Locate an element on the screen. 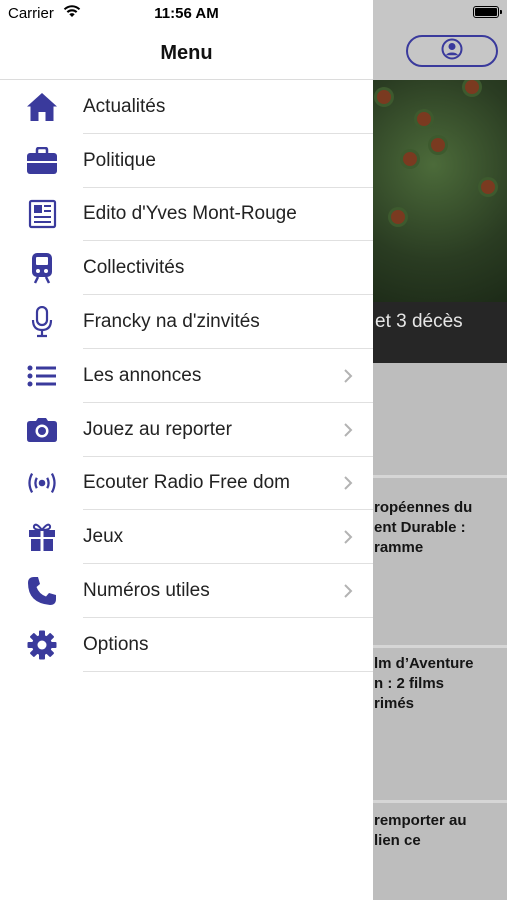  profile-button is located at coordinates (452, 51).